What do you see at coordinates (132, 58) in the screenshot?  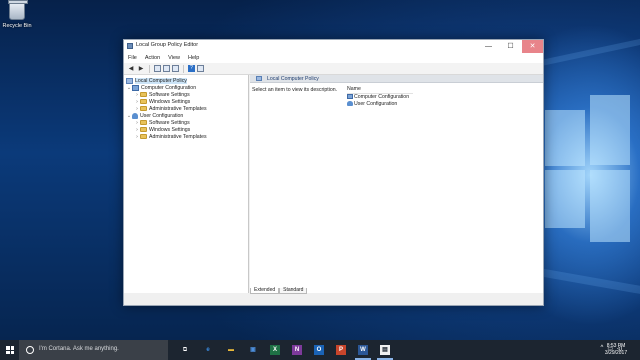 I see `menu-file: File` at bounding box center [132, 58].